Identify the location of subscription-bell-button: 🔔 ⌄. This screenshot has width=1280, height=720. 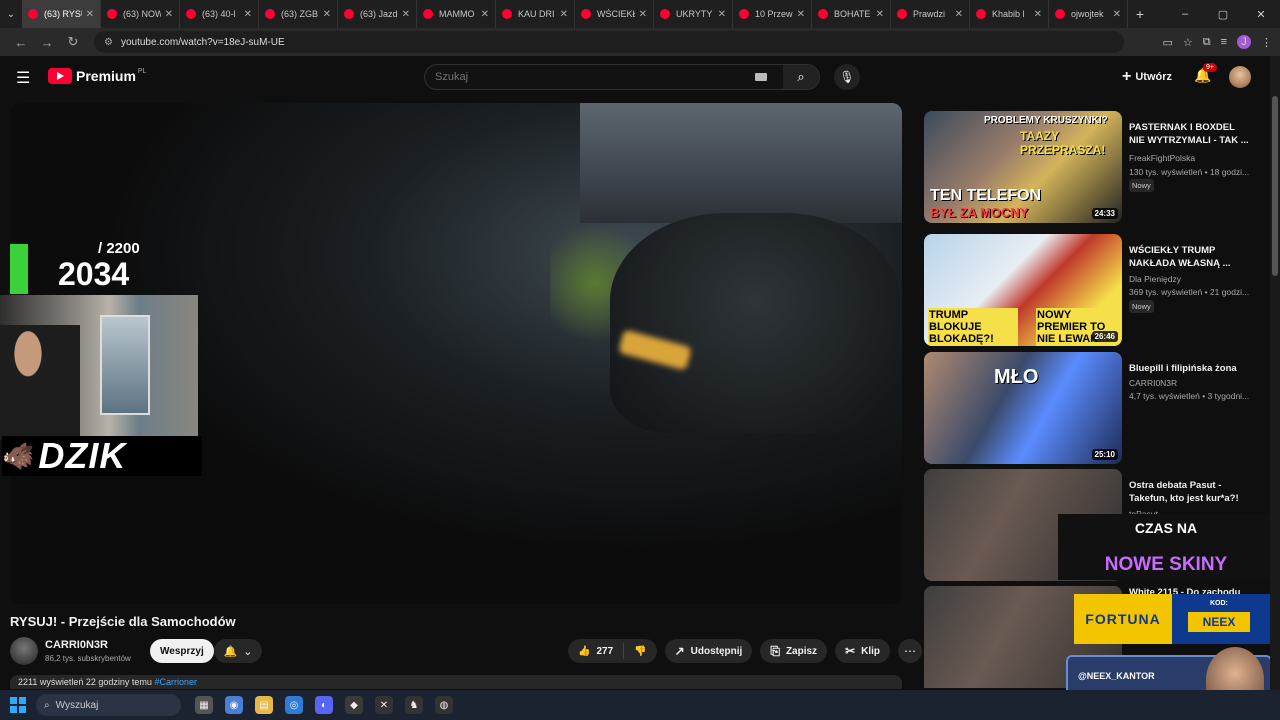
(238, 651).